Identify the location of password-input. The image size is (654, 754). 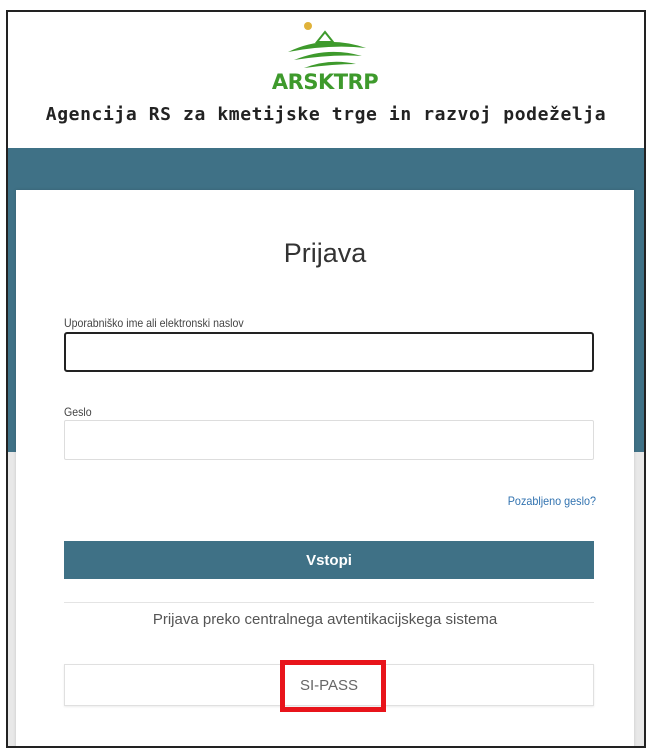
(329, 440).